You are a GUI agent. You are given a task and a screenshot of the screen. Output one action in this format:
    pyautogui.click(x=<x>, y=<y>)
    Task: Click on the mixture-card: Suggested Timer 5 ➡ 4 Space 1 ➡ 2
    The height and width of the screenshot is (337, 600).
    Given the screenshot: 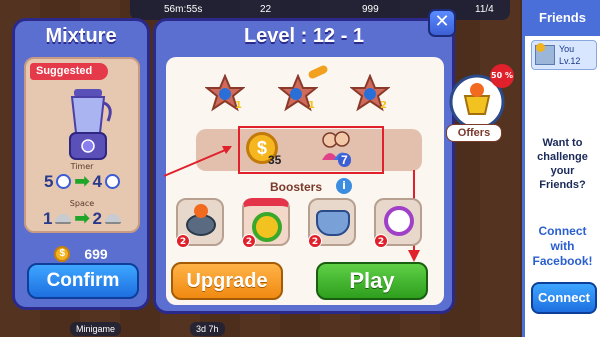 What is the action you would take?
    pyautogui.click(x=82, y=145)
    